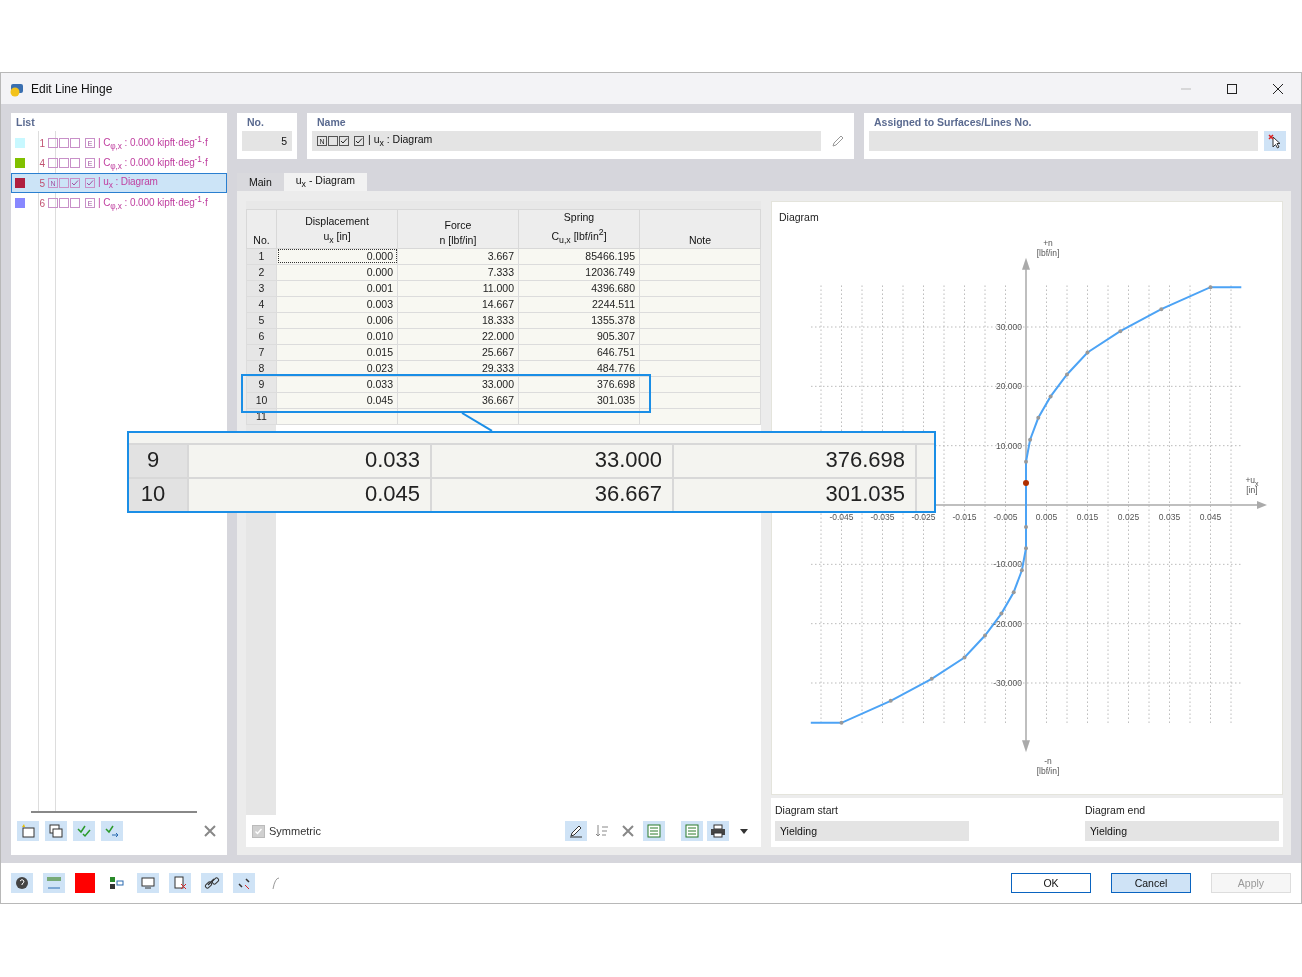 This screenshot has height=977, width=1302. I want to click on start-point, so click(1026, 483).